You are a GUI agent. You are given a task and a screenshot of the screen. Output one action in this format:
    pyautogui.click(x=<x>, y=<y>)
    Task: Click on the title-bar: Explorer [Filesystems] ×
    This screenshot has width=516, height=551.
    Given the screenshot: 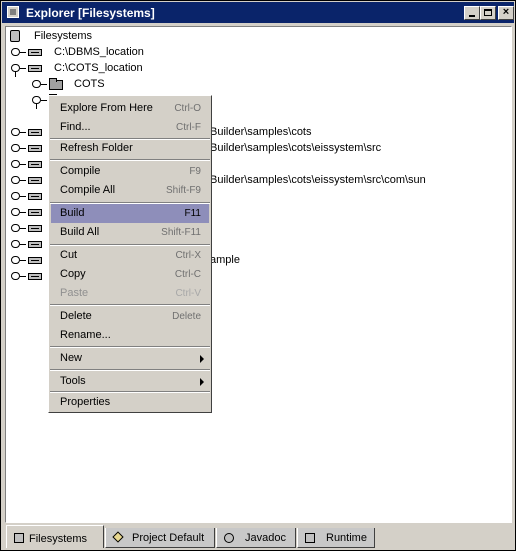 What is the action you would take?
    pyautogui.click(x=258, y=12)
    